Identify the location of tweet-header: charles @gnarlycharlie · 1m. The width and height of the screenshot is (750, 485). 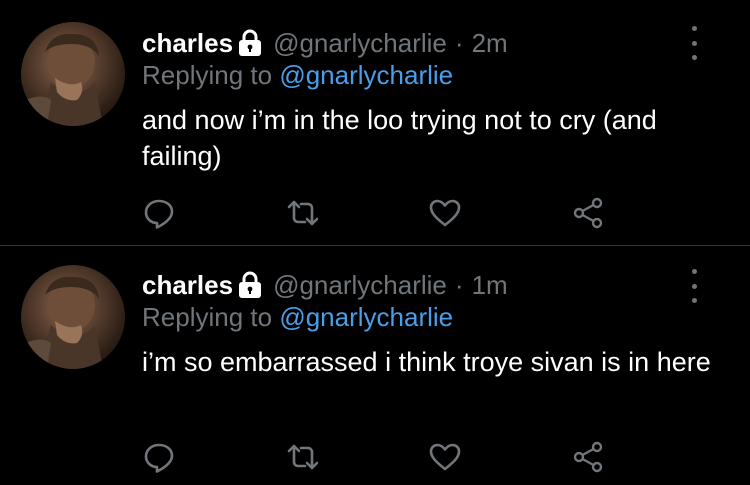
(325, 285).